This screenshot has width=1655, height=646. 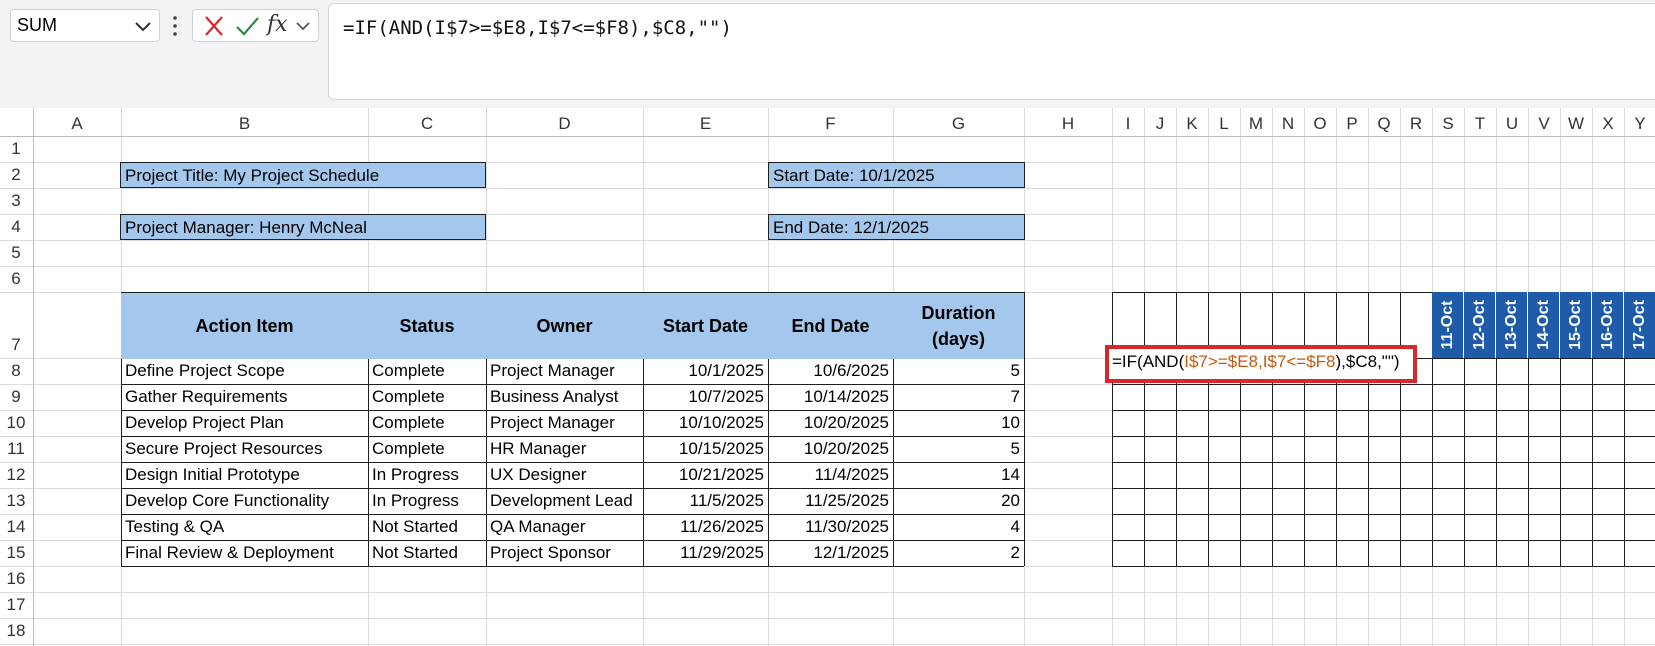 What do you see at coordinates (247, 26) in the screenshot?
I see `enter-check-icon` at bounding box center [247, 26].